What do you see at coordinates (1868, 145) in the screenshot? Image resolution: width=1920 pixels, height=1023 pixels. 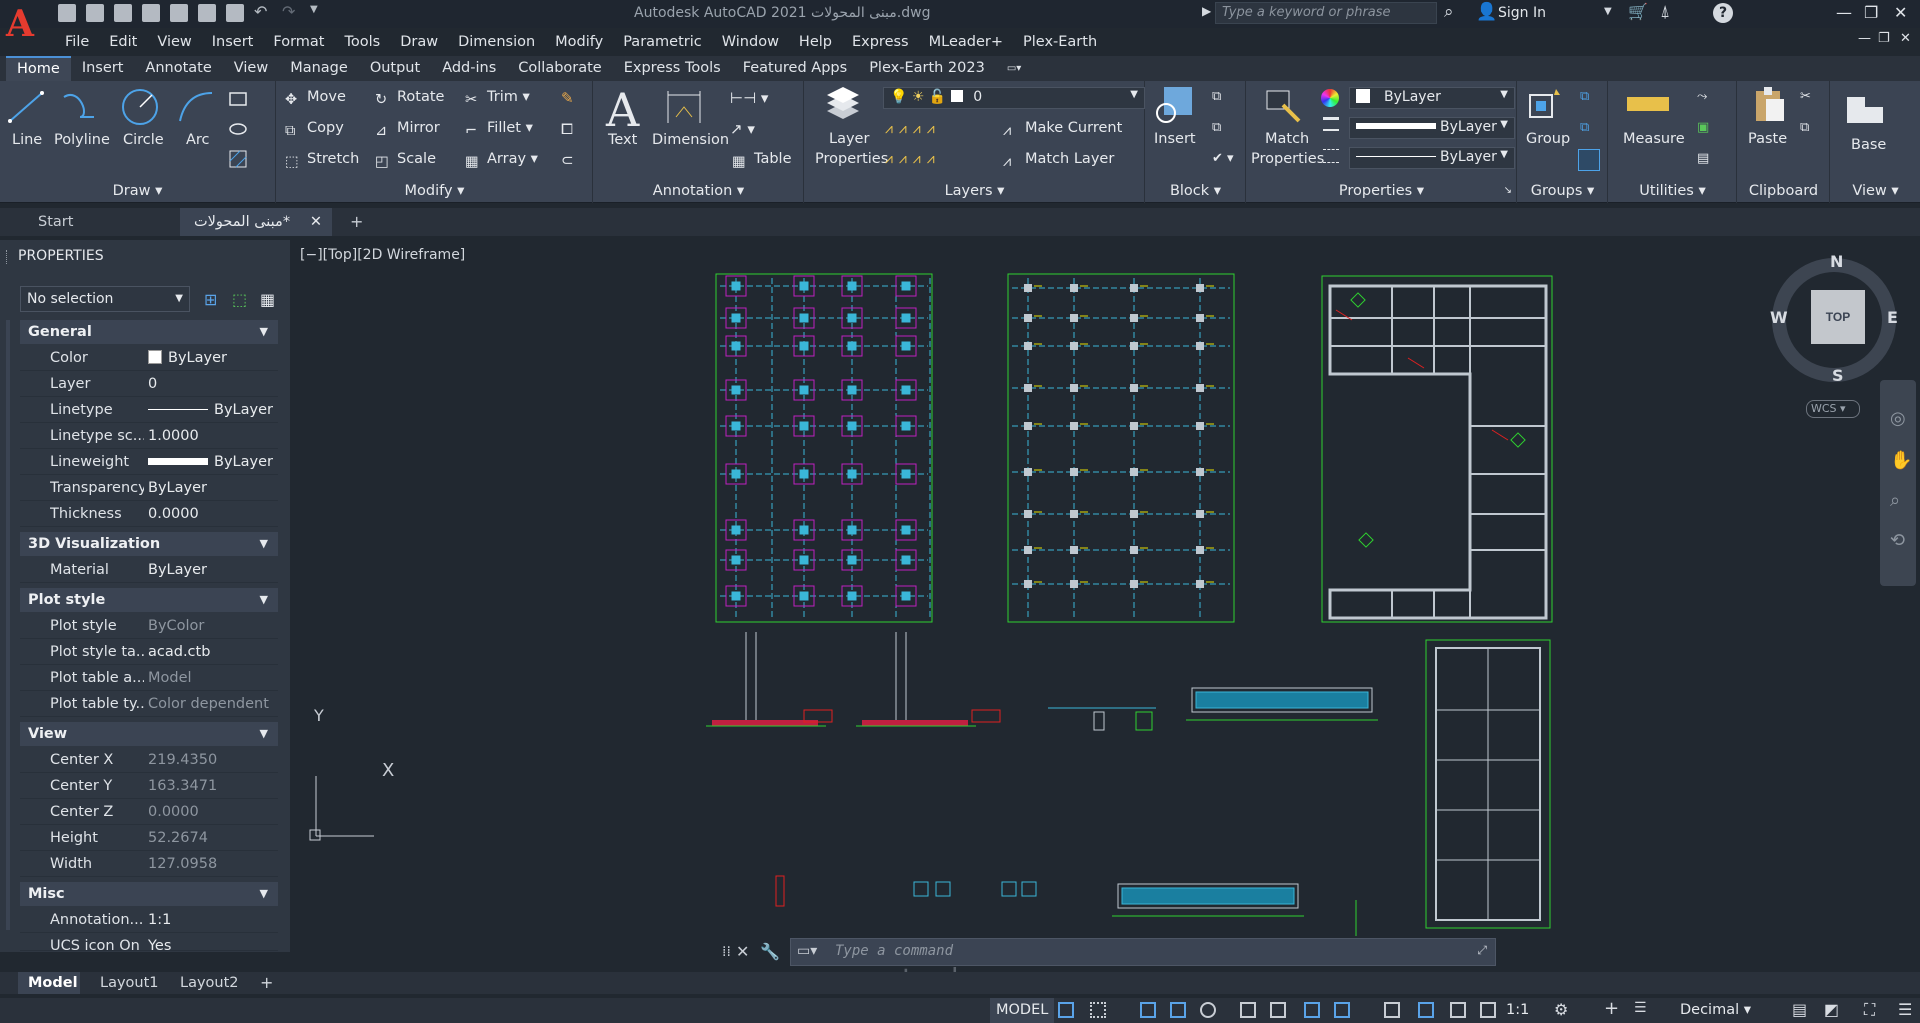 I see `base-button: Base` at bounding box center [1868, 145].